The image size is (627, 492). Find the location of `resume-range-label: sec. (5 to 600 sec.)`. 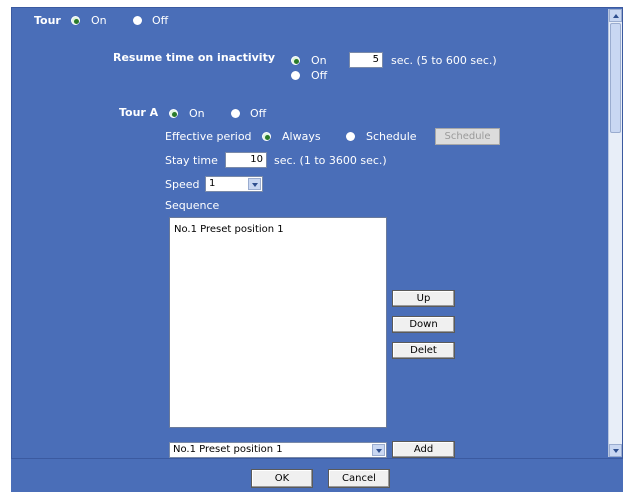

resume-range-label: sec. (5 to 600 sec.) is located at coordinates (444, 60).